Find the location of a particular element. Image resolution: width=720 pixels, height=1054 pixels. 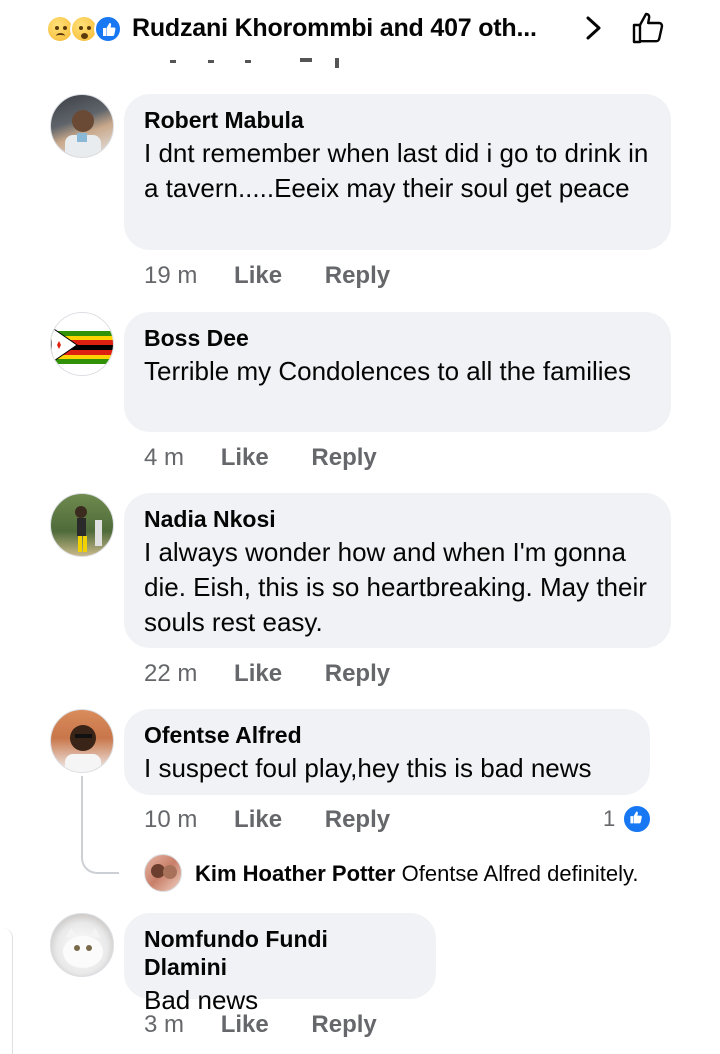

comment-text: I suspect foul play,hey this is bad news is located at coordinates (368, 768).